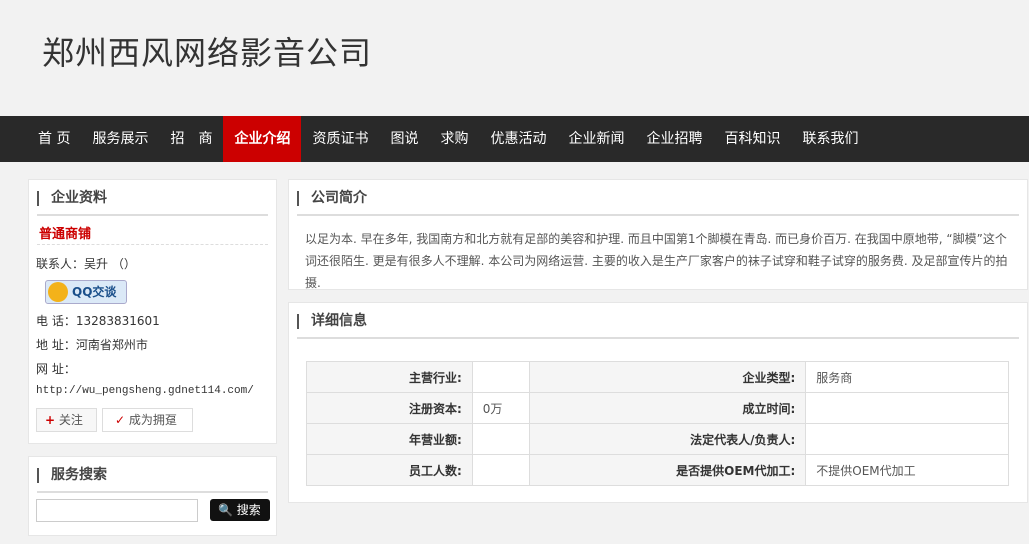  Describe the element at coordinates (389, 408) in the screenshot. I see `field-label: 注册资本:` at that location.